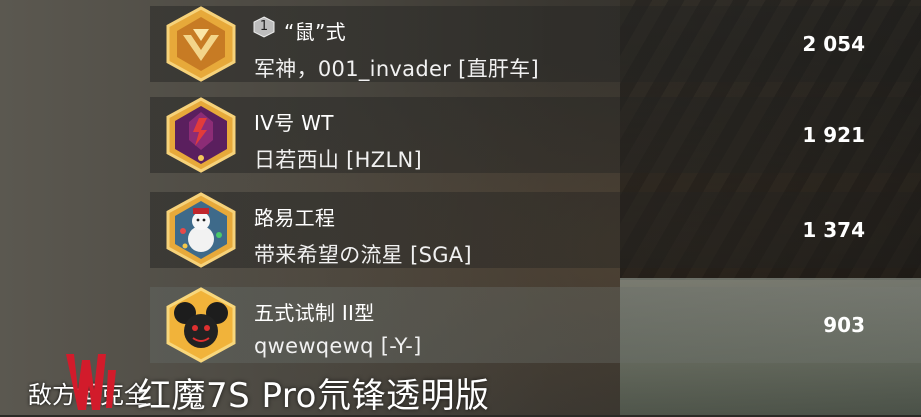 This screenshot has height=417, width=921. I want to click on gold-wings-badge-icon, so click(201, 44).